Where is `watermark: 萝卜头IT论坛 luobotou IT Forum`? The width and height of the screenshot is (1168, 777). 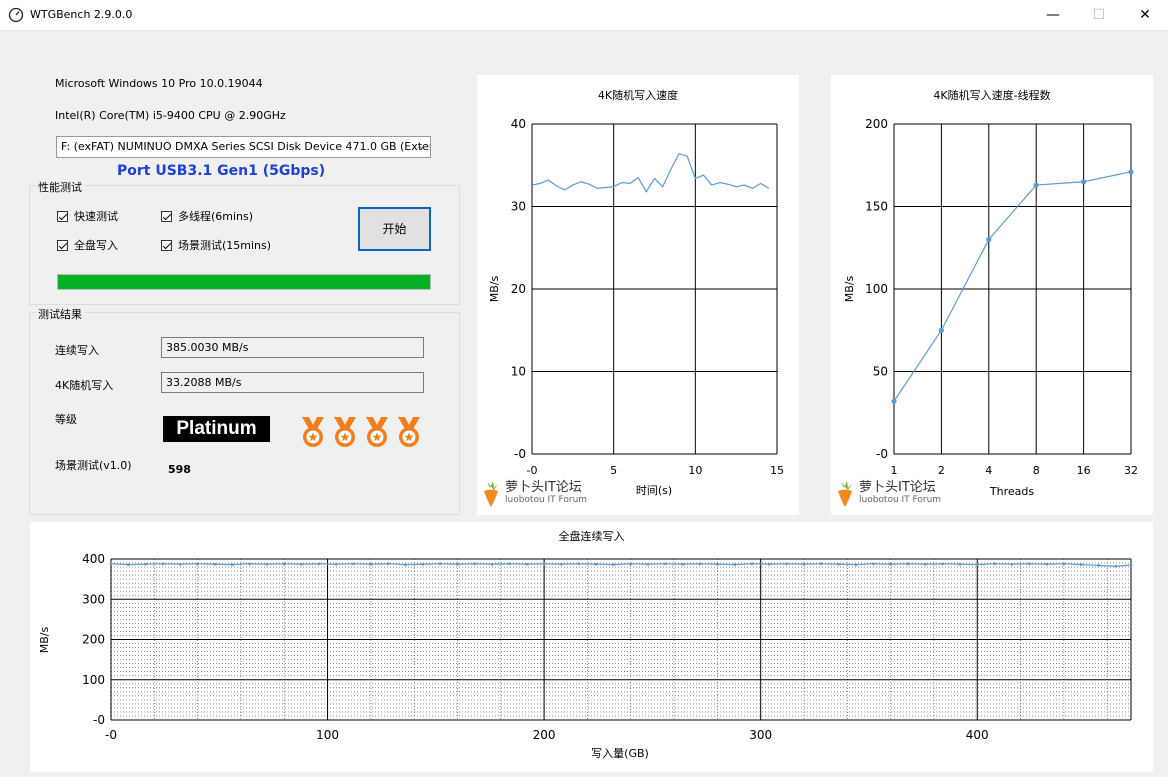 watermark: 萝卜头IT论坛 luobotou IT Forum is located at coordinates (534, 494).